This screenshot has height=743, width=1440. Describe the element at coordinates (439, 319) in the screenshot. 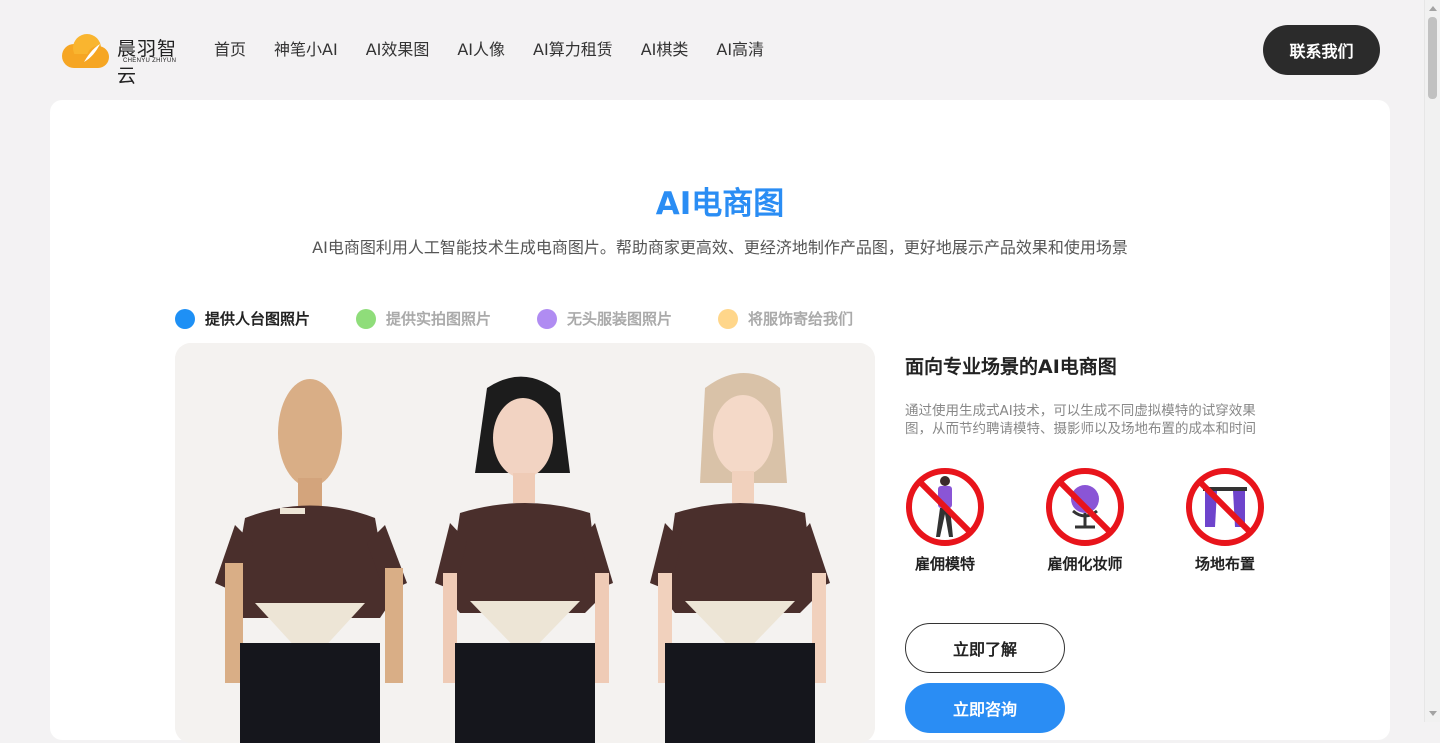

I see `tab-label: 提供实拍图照片` at that location.